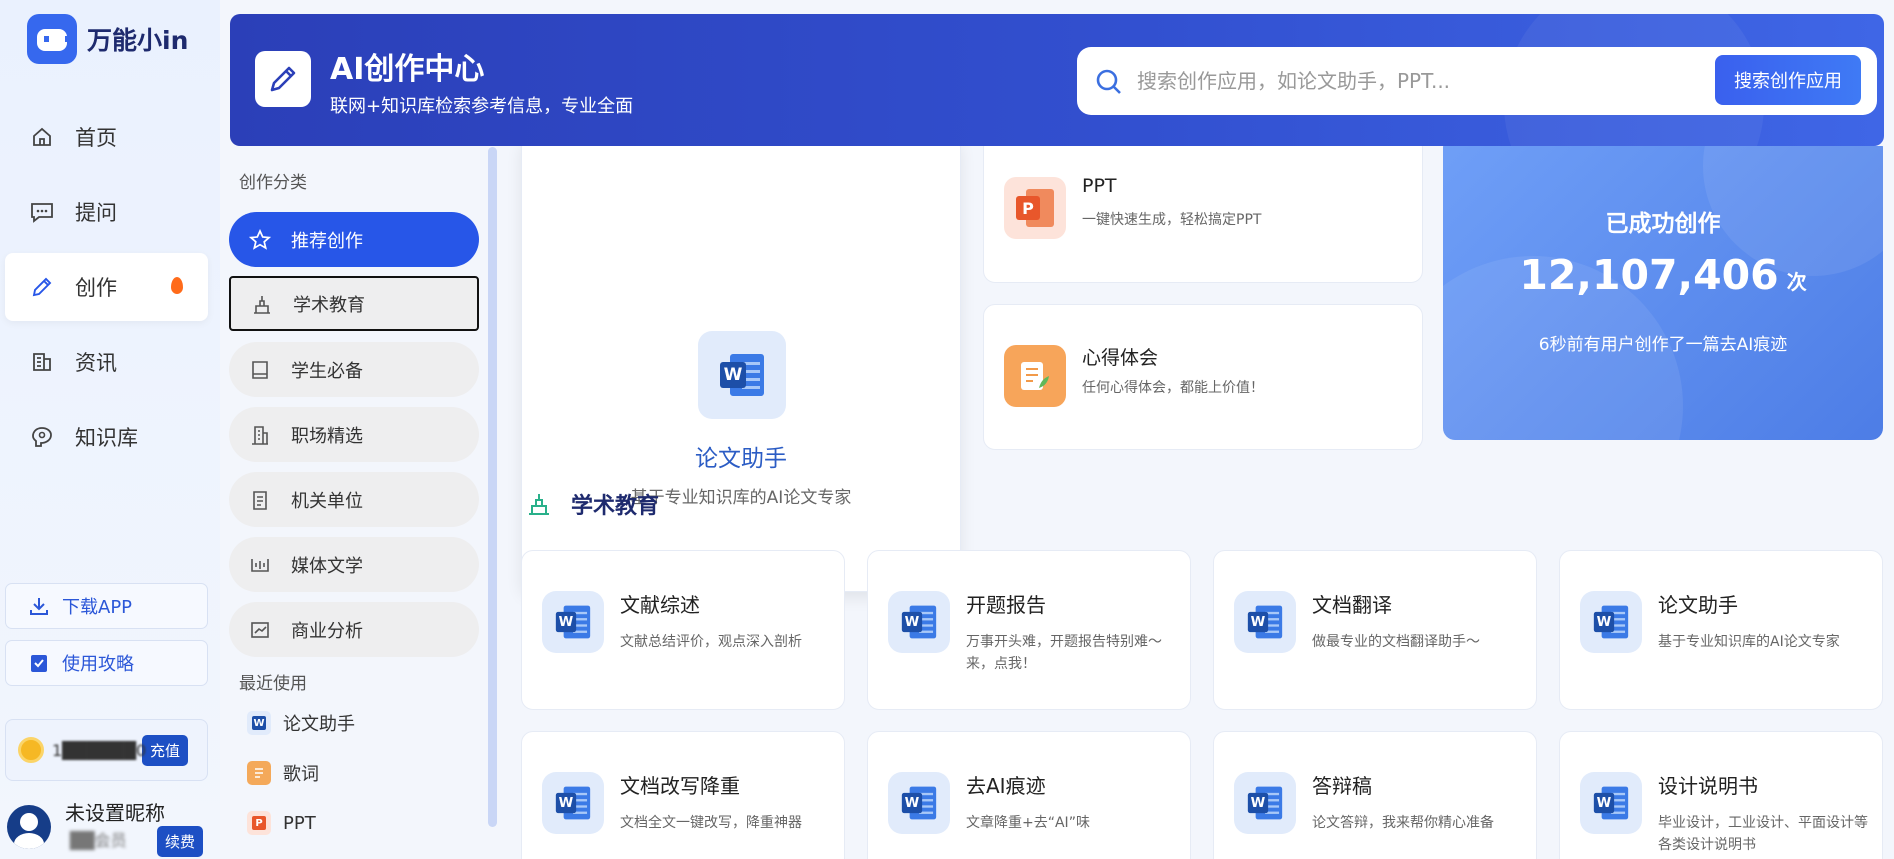 This screenshot has height=859, width=1894. What do you see at coordinates (29, 827) in the screenshot?
I see `avatar` at bounding box center [29, 827].